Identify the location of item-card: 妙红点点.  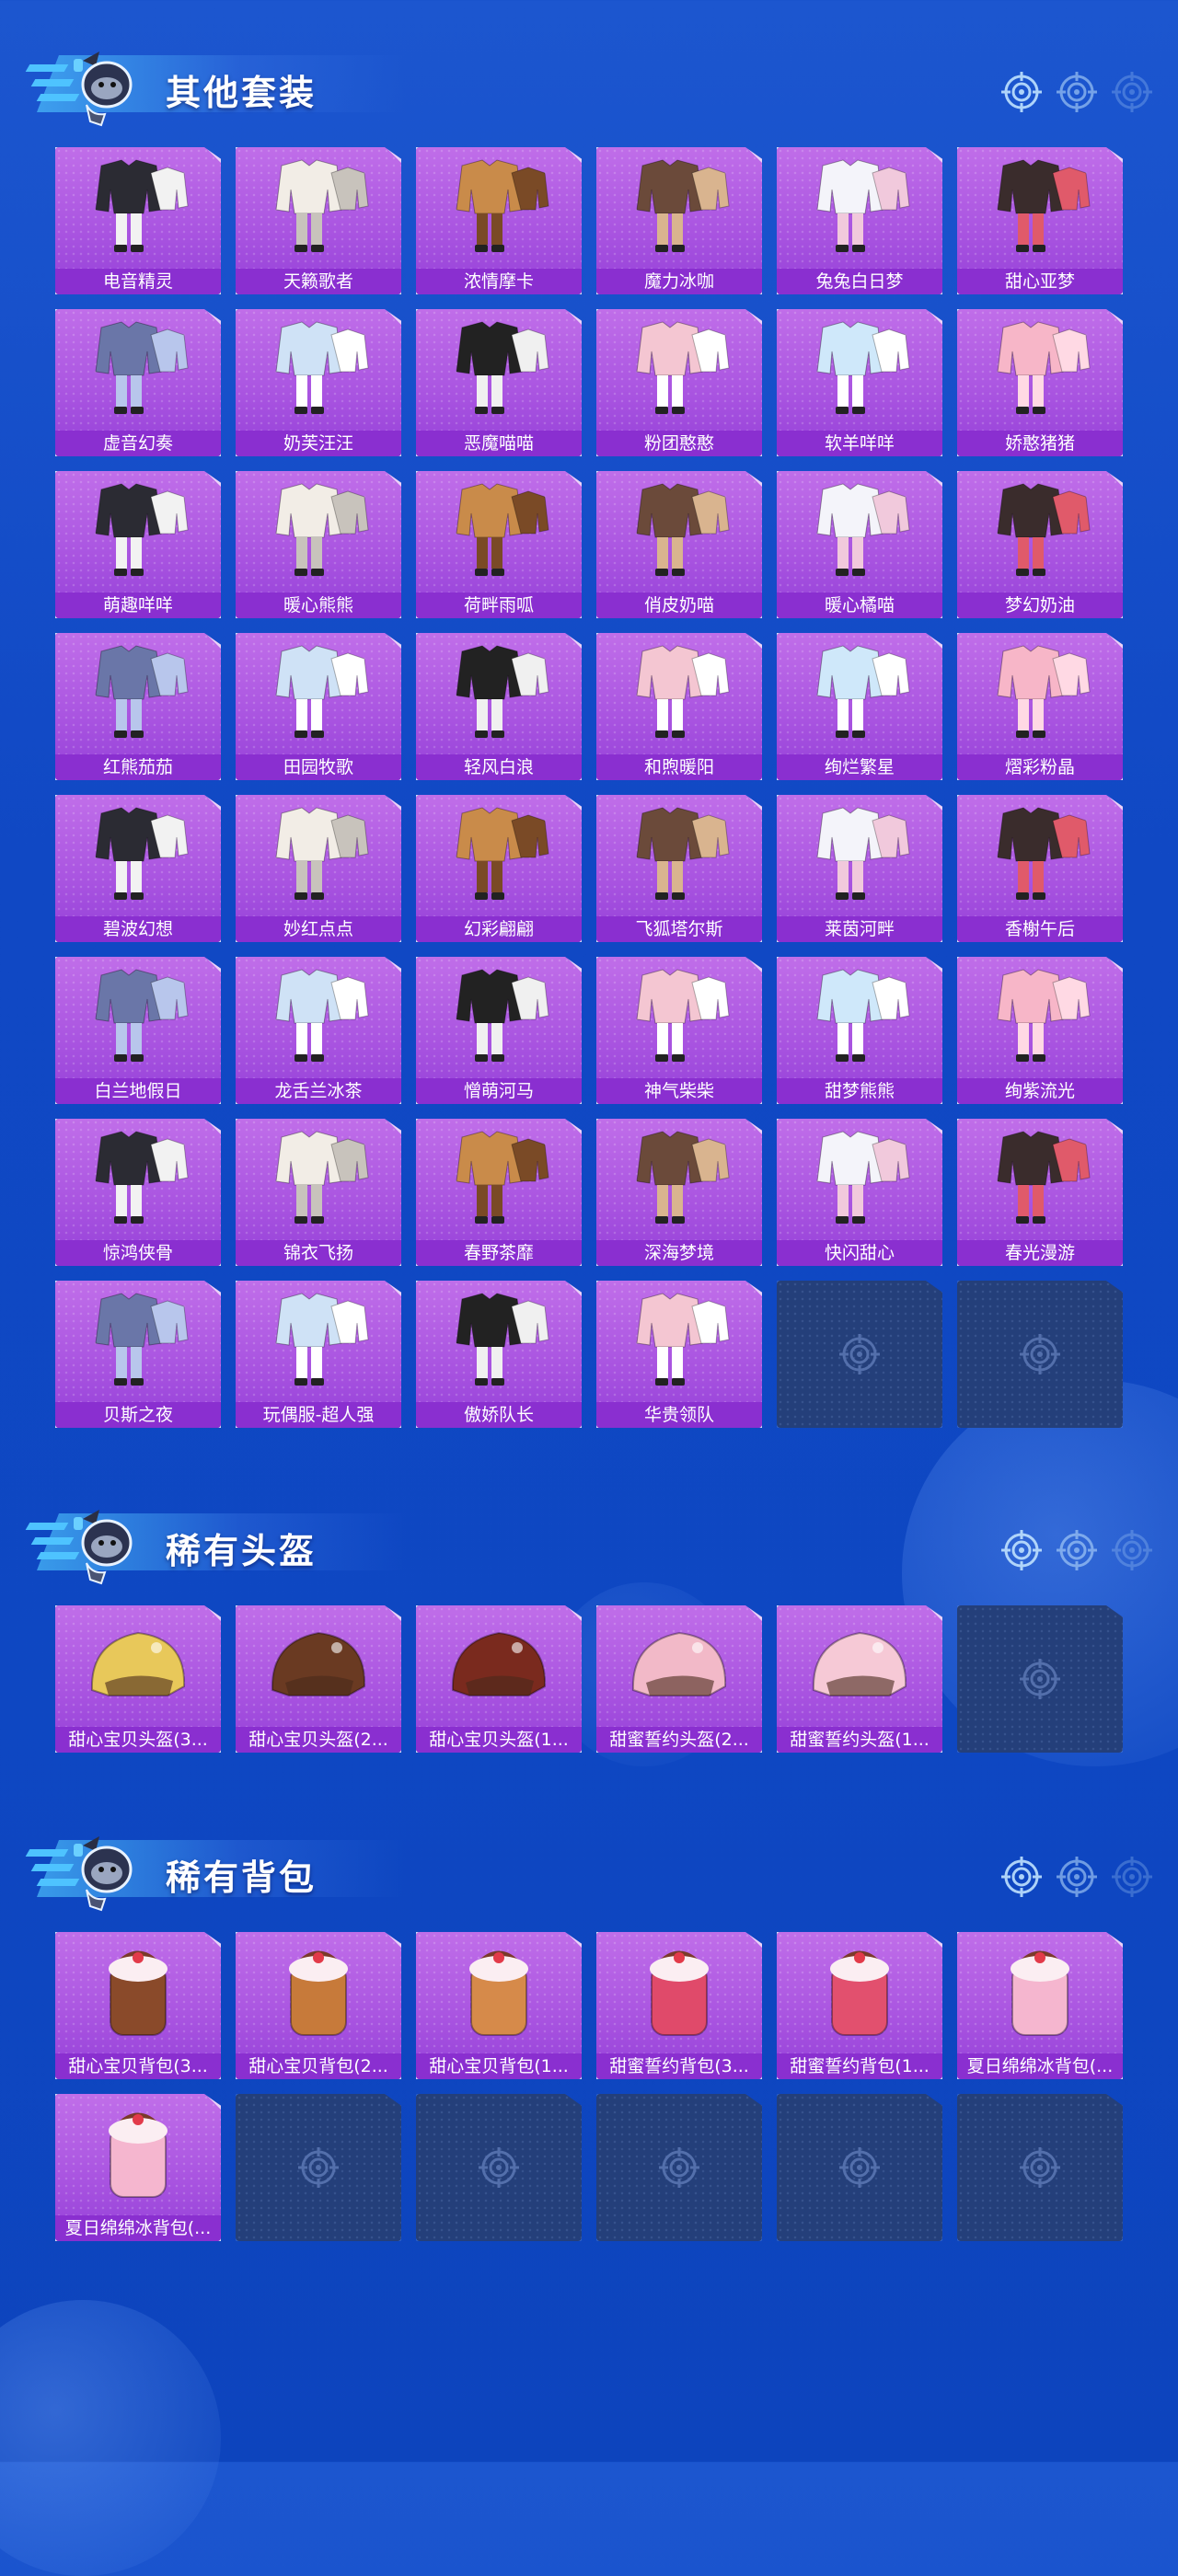
(318, 868).